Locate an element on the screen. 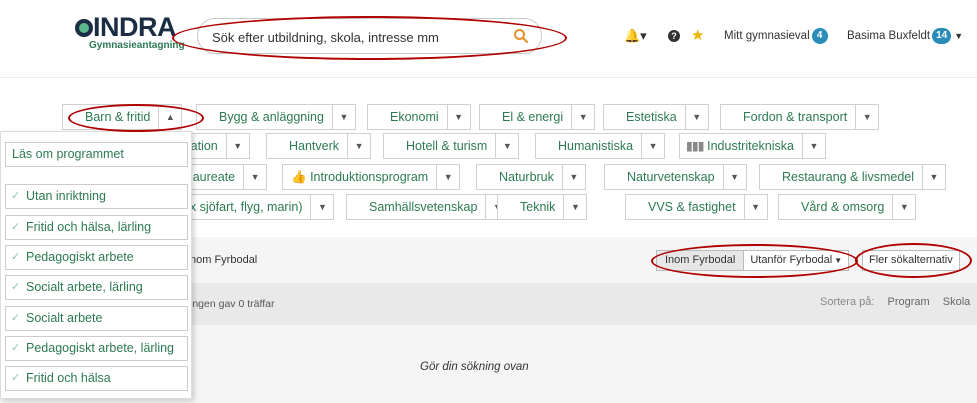 The height and width of the screenshot is (403, 977). empty-message: Gör din sökning ovan is located at coordinates (474, 367).